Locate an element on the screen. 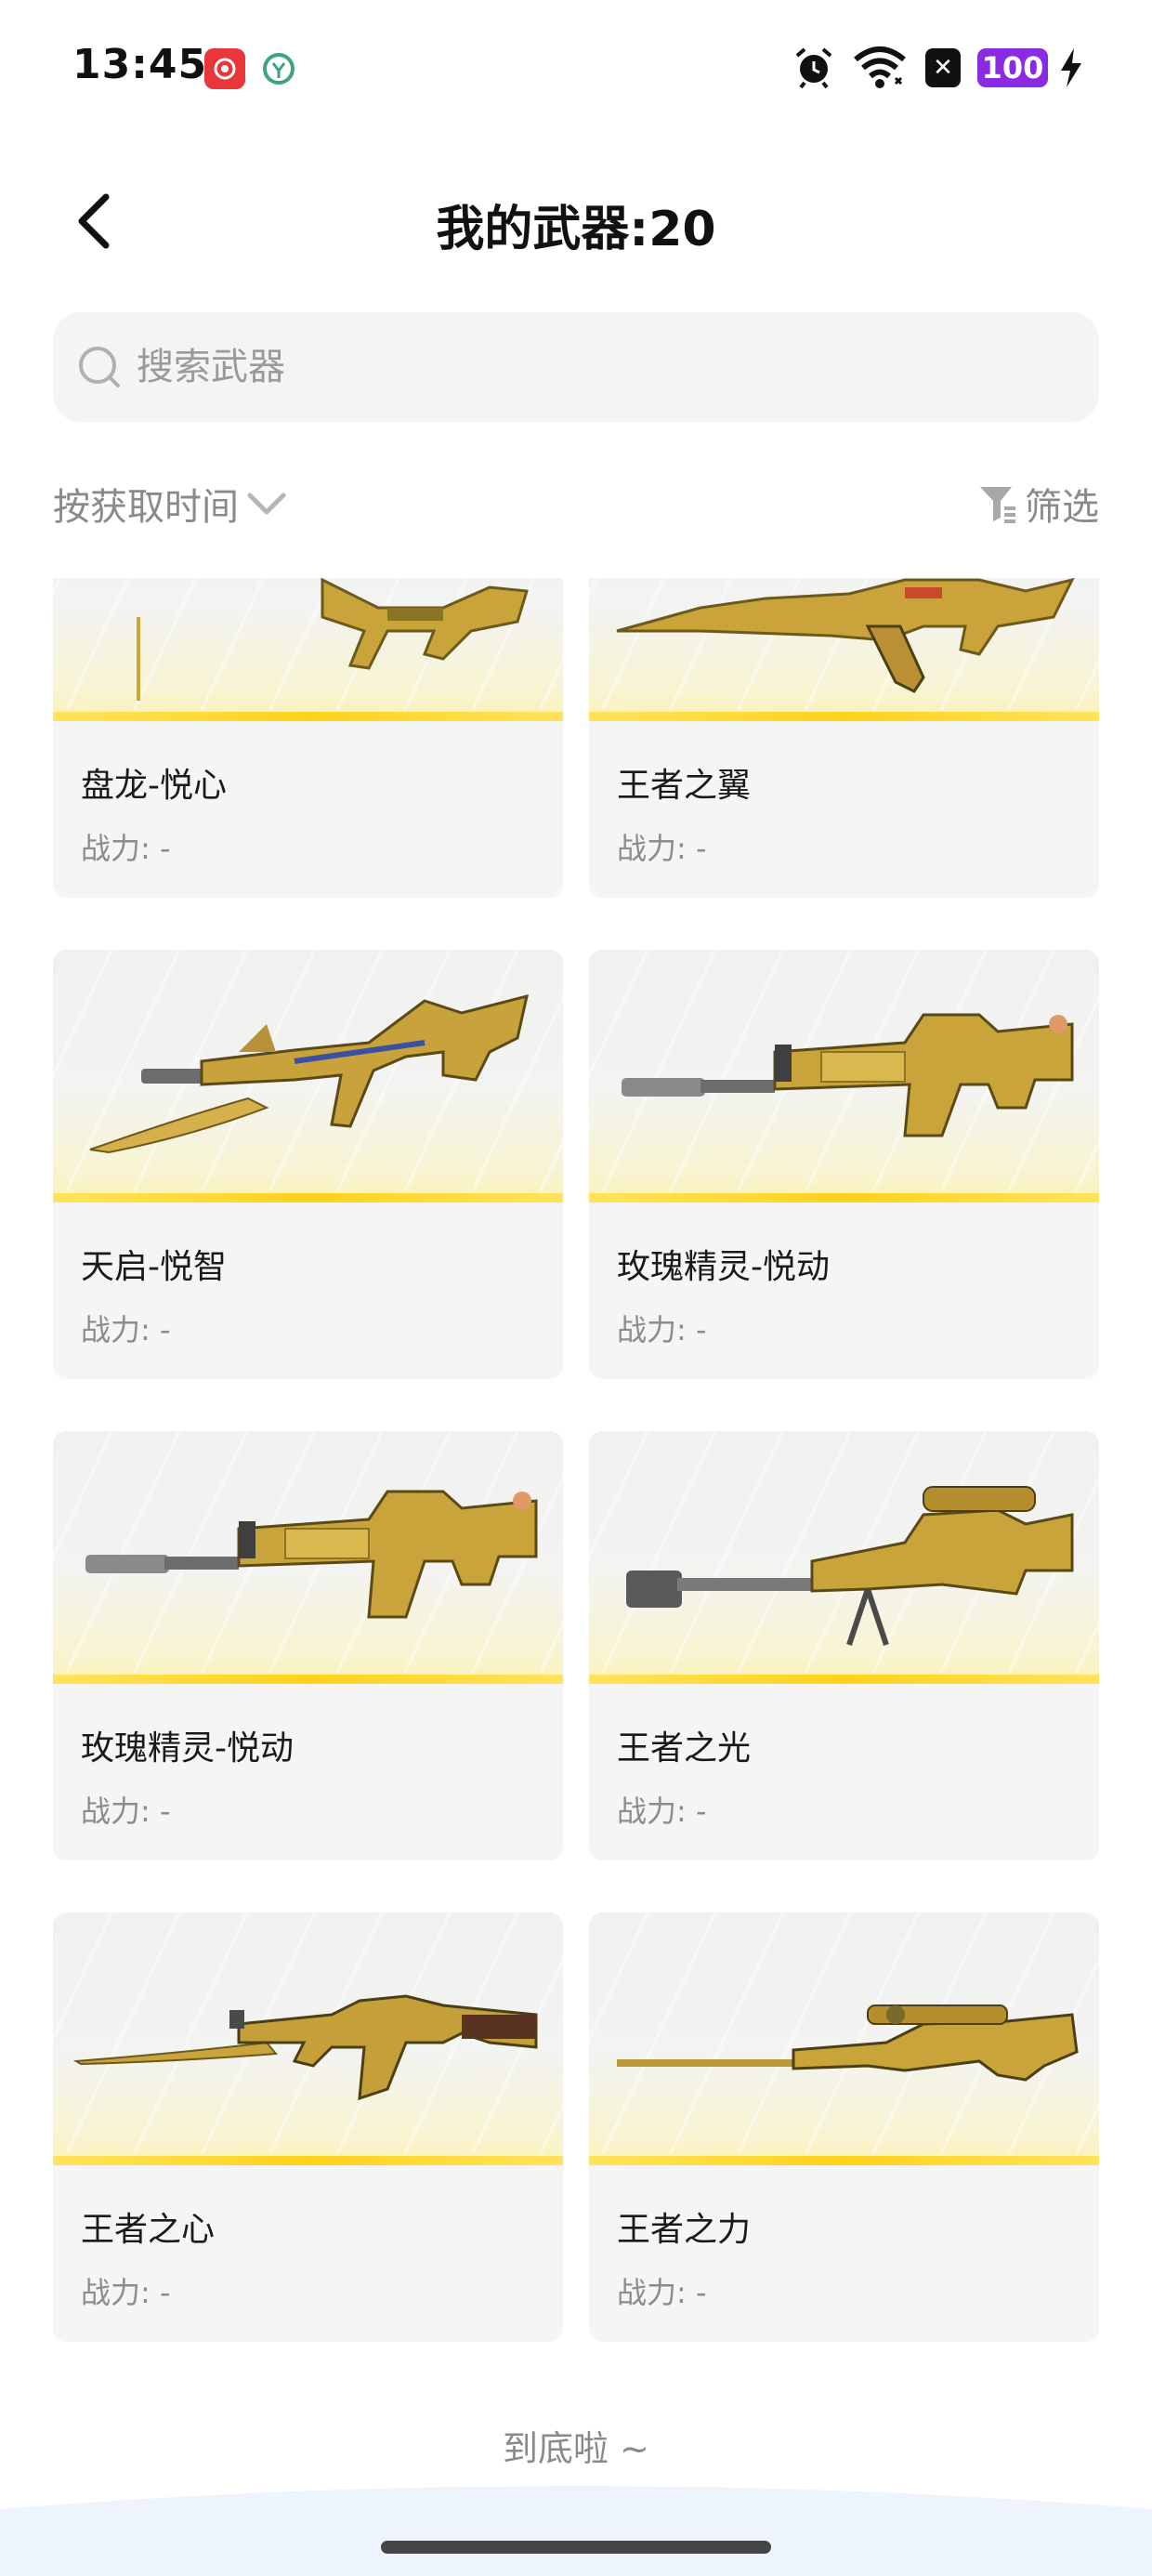 The height and width of the screenshot is (2576, 1152). weapon-card: 王者之心 战力: - is located at coordinates (308, 2127).